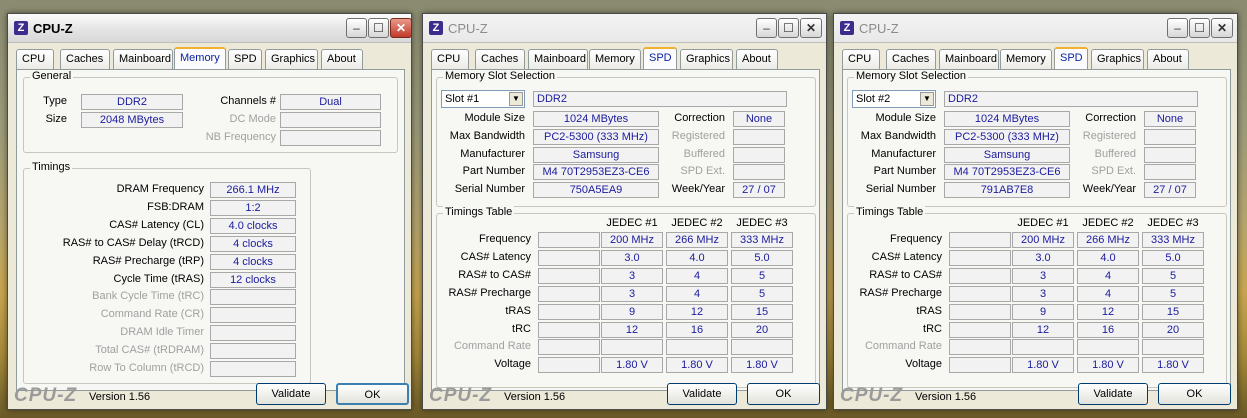  Describe the element at coordinates (699, 118) in the screenshot. I see `correction-label: Correction` at that location.